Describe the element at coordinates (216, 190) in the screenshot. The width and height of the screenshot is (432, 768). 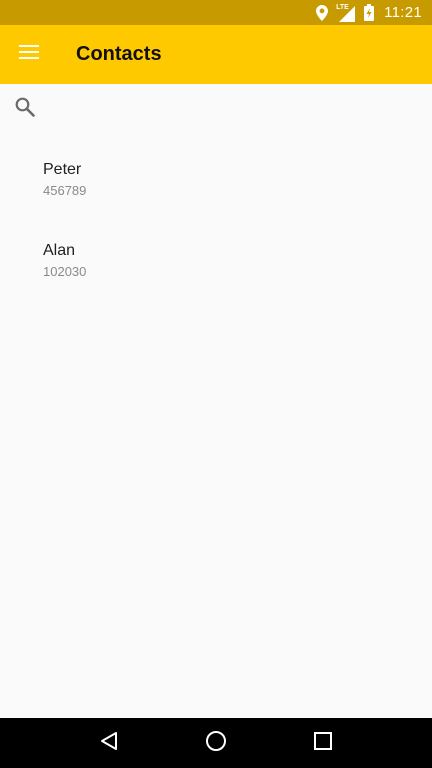
I see `contact-item-peter: Peter 456789` at that location.